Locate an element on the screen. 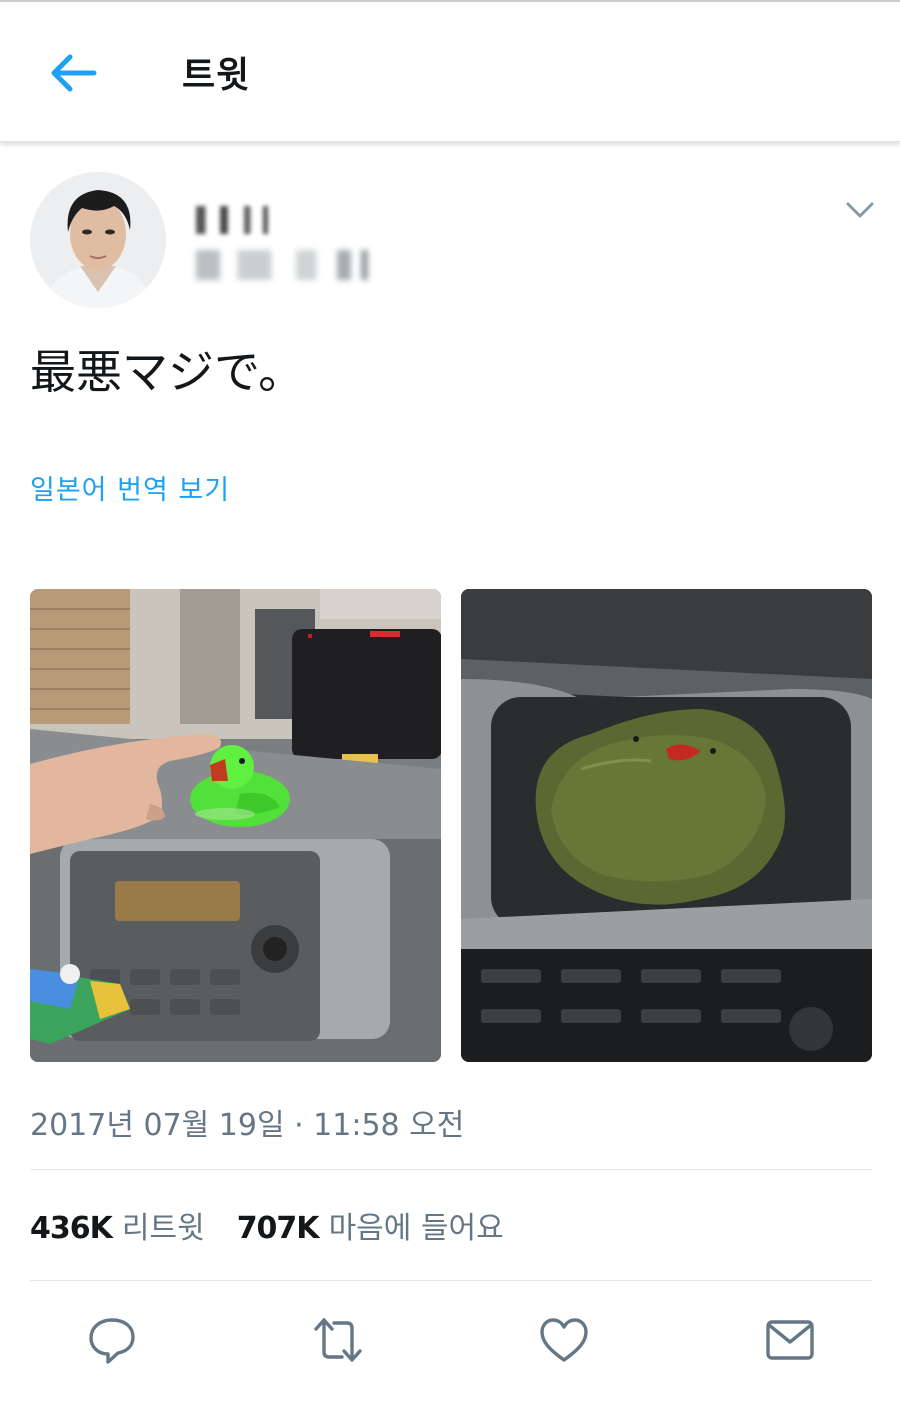 This screenshot has height=1408, width=900. reply-button is located at coordinates (112, 1340).